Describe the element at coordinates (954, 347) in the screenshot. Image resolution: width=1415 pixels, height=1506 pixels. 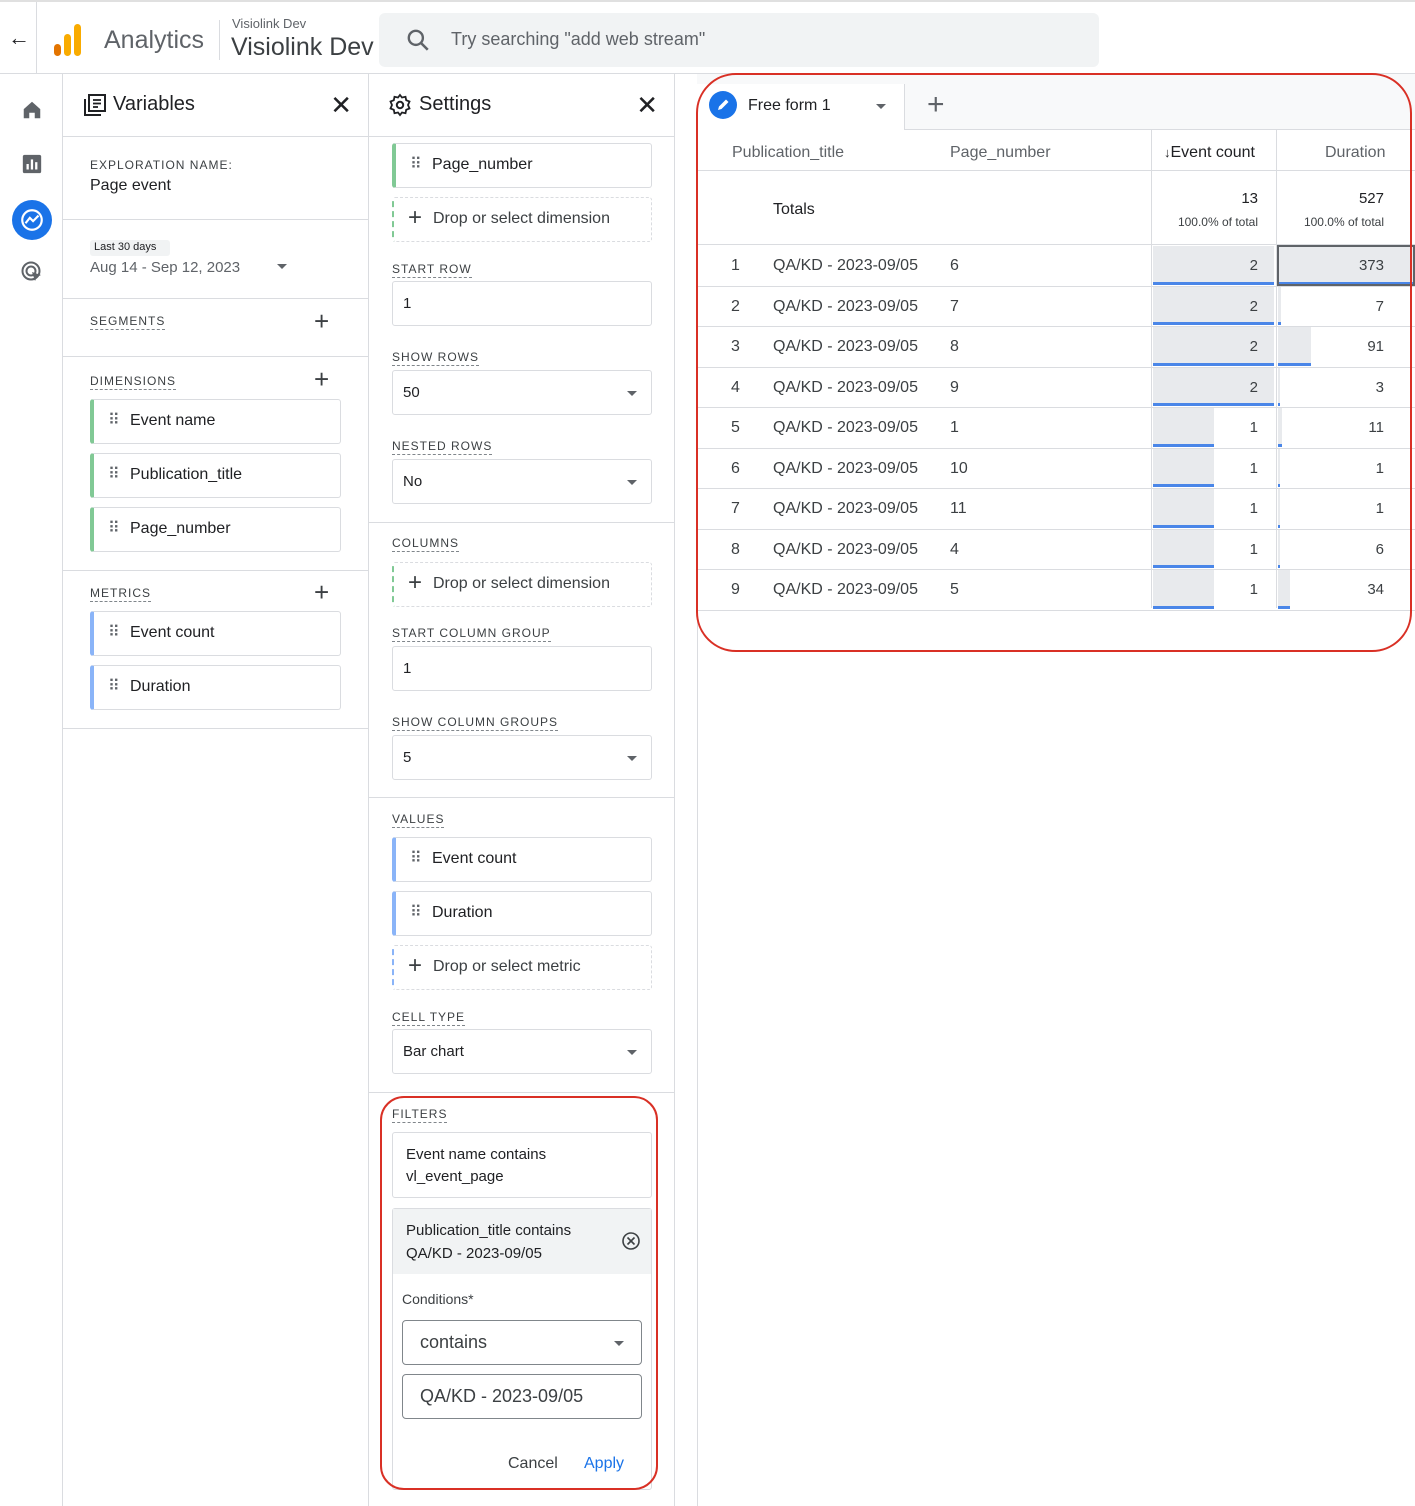
I see `page-number-cell: 8` at that location.